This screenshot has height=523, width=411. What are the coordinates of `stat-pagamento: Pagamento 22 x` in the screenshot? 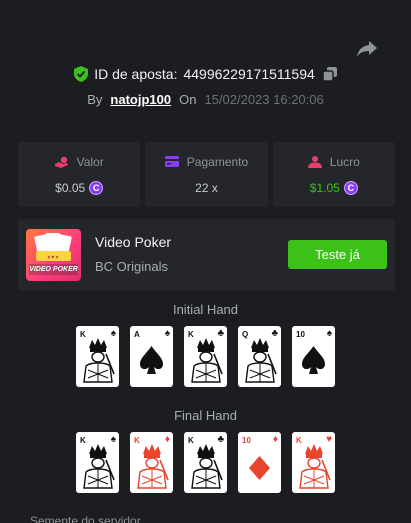 It's located at (206, 174).